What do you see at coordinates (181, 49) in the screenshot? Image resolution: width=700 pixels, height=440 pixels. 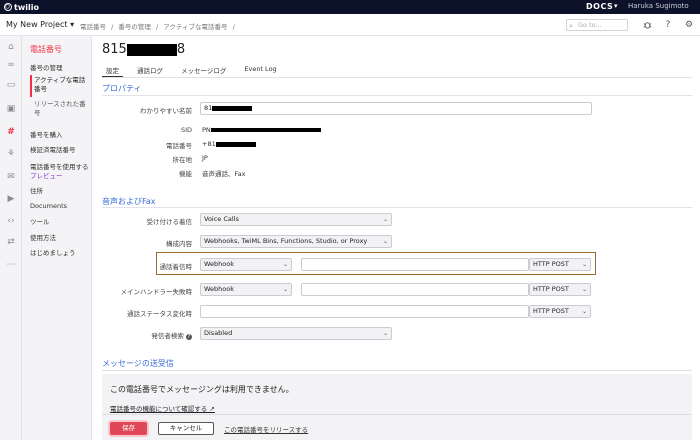 I see `title-suffix: 8` at bounding box center [181, 49].